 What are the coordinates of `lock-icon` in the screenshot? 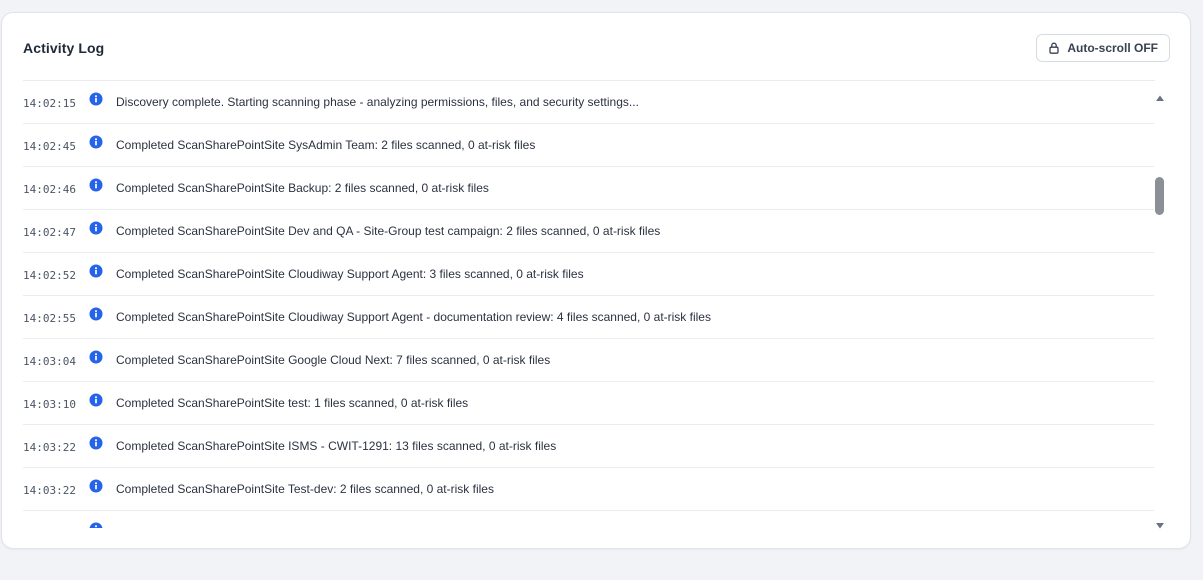 It's located at (1054, 48).